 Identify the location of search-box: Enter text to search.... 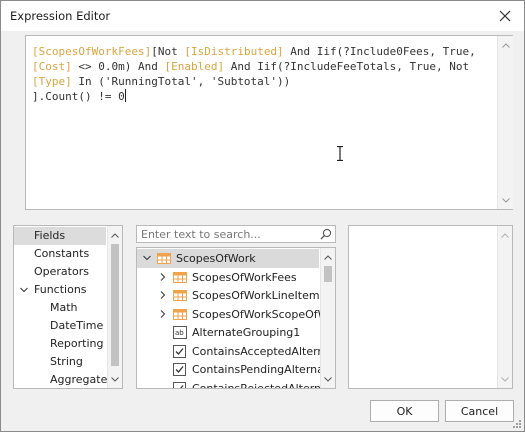
(236, 234).